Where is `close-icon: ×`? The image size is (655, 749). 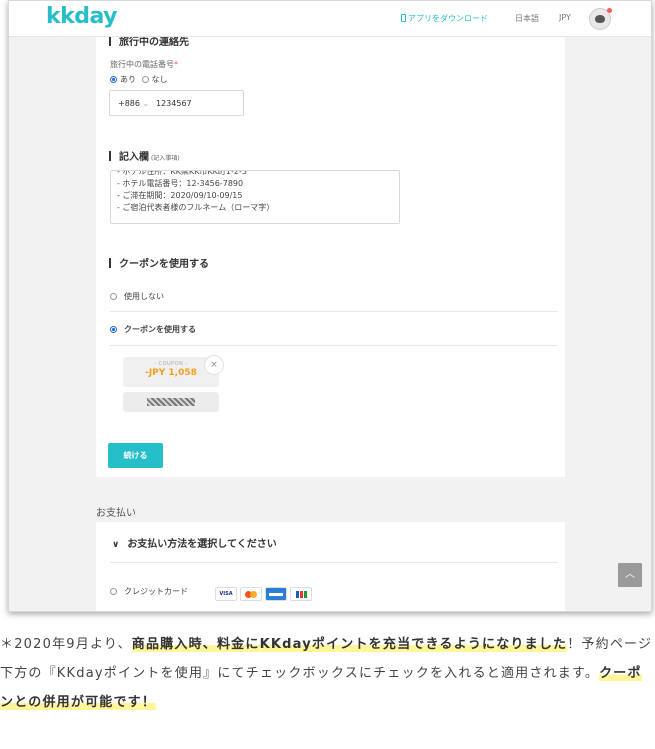
close-icon: × is located at coordinates (214, 365).